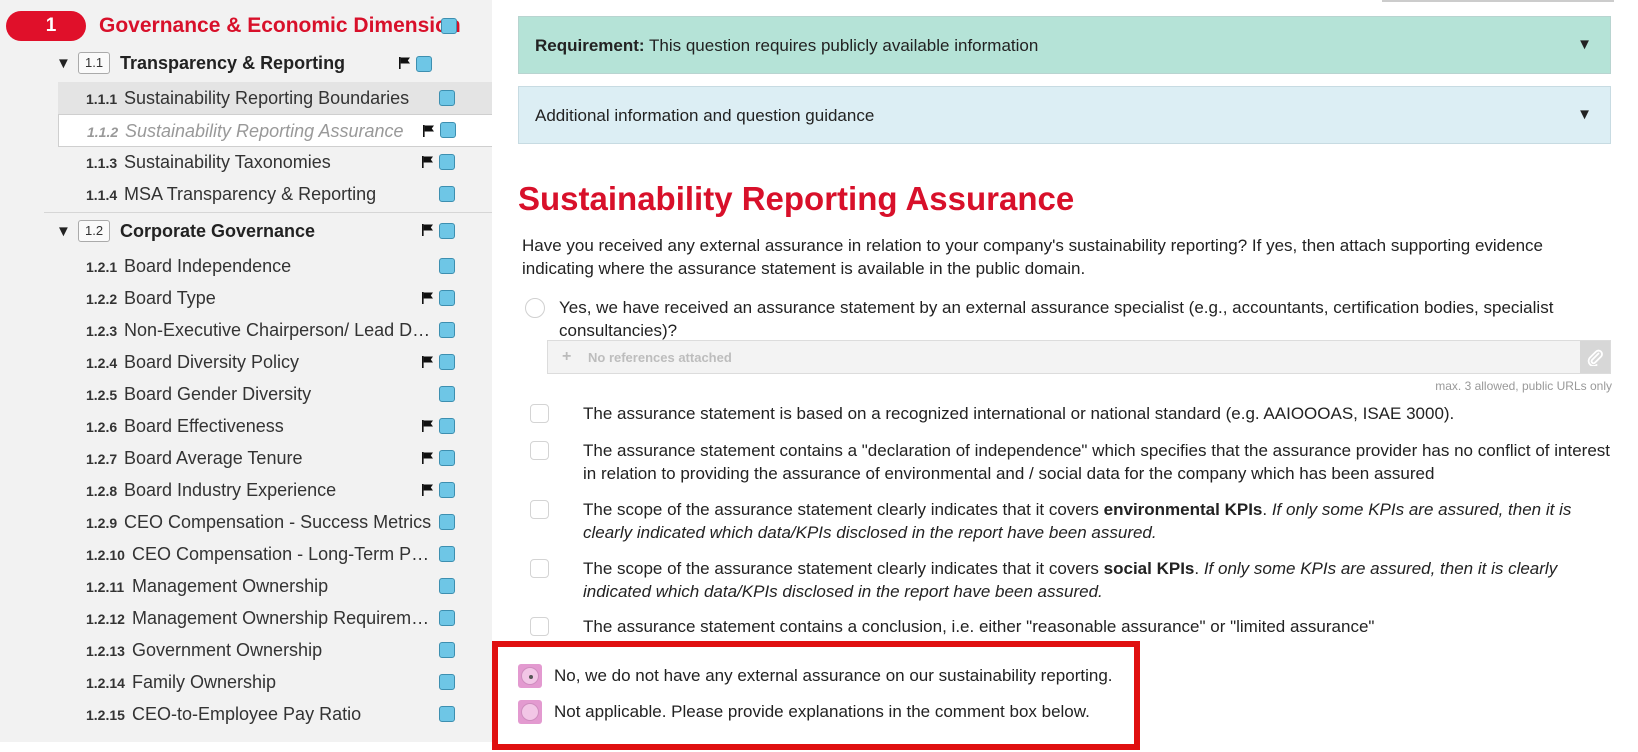  What do you see at coordinates (46, 26) in the screenshot?
I see `dimension-number-badge: 1` at bounding box center [46, 26].